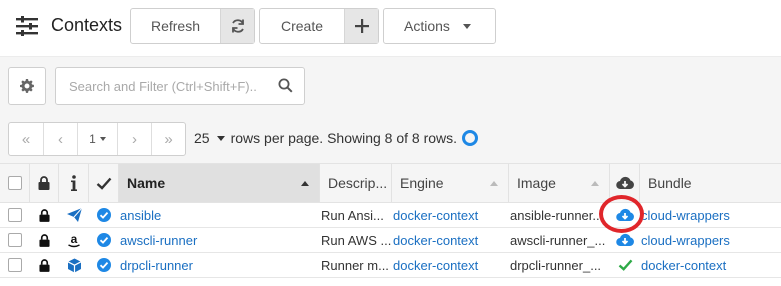 The height and width of the screenshot is (286, 781). I want to click on actions-dropdown: Actions, so click(439, 26).